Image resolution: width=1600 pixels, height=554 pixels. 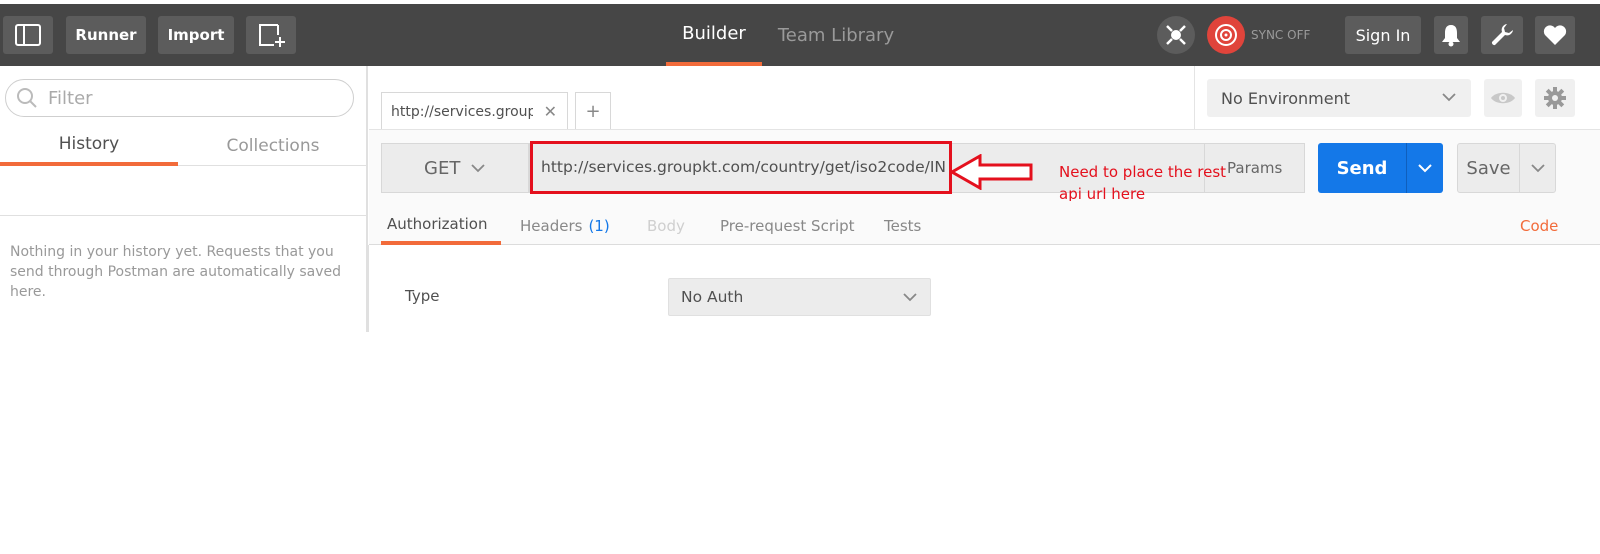 I want to click on add-tab-button: +, so click(x=593, y=111).